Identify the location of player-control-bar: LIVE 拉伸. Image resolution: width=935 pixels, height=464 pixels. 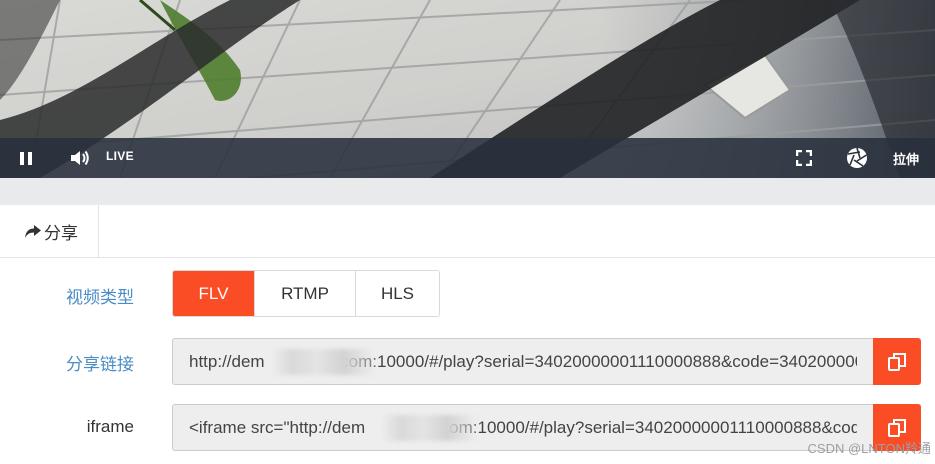
(467, 158).